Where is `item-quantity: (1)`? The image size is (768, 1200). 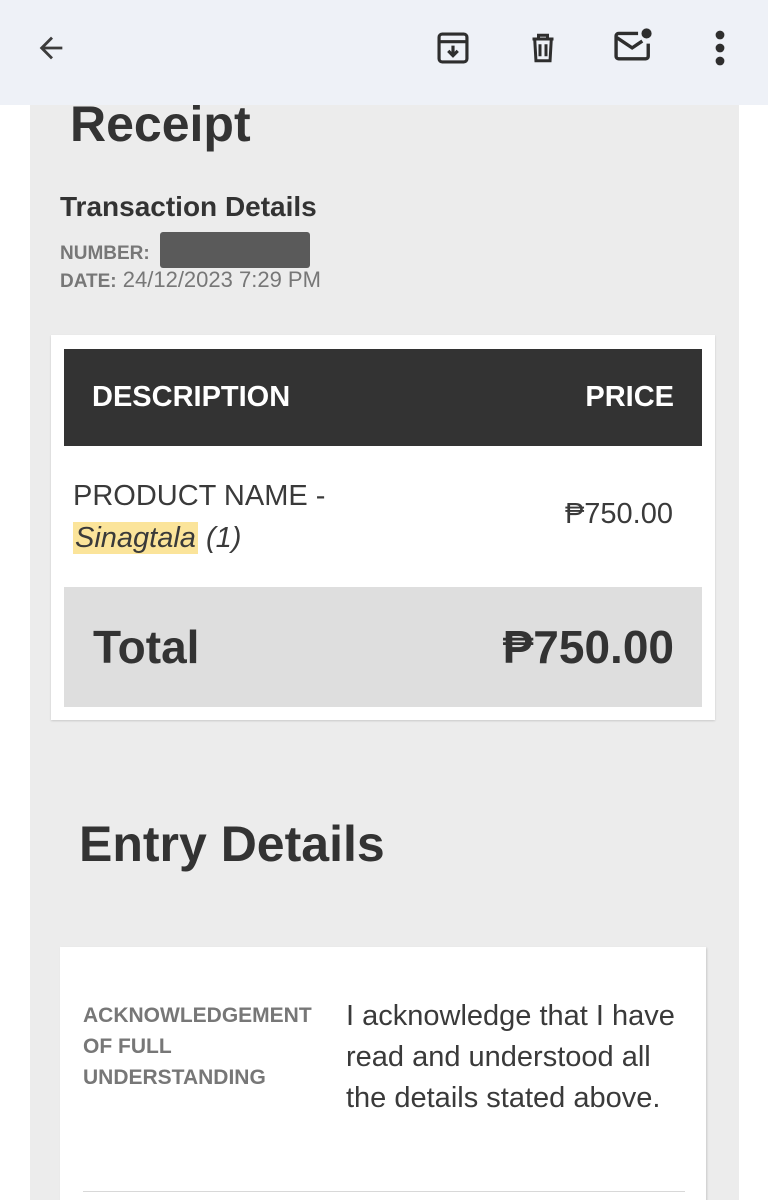
item-quantity: (1) is located at coordinates (224, 538).